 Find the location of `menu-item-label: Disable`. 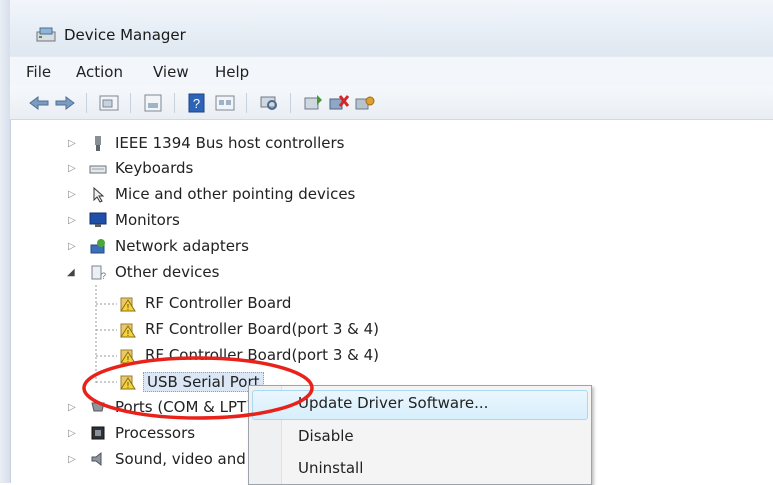

menu-item-label: Disable is located at coordinates (326, 436).